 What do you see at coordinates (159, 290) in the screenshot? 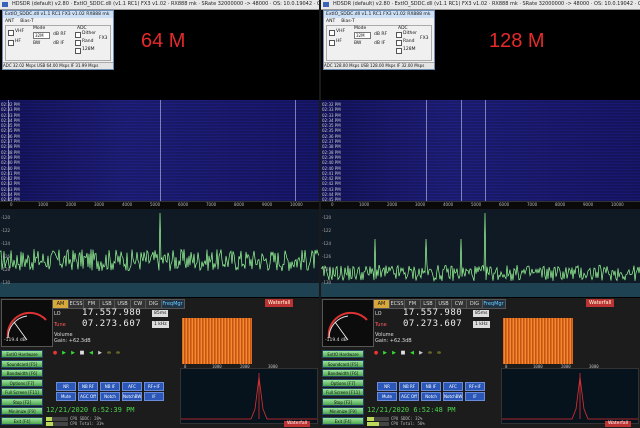
I see `noise-floor-band` at bounding box center [159, 290].